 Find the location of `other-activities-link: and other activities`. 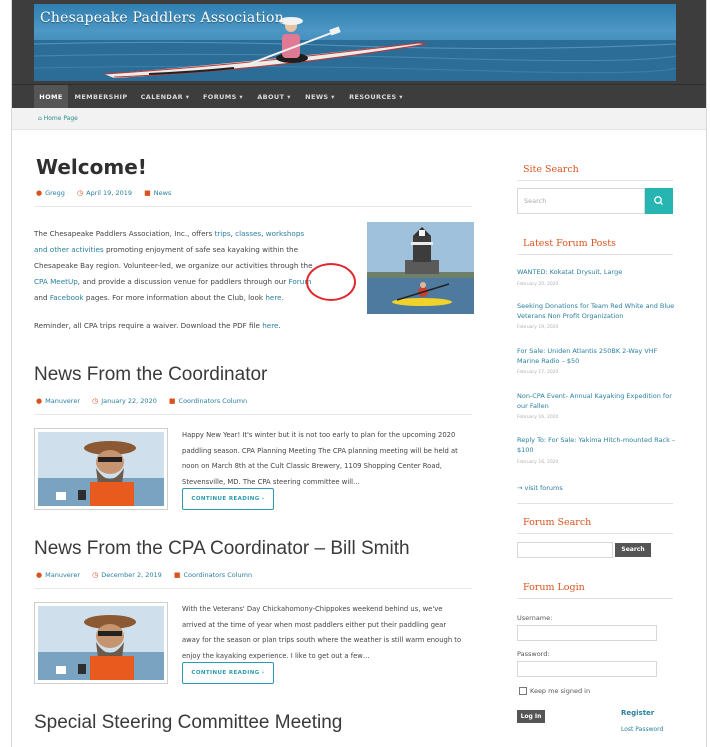

other-activities-link: and other activities is located at coordinates (69, 249).